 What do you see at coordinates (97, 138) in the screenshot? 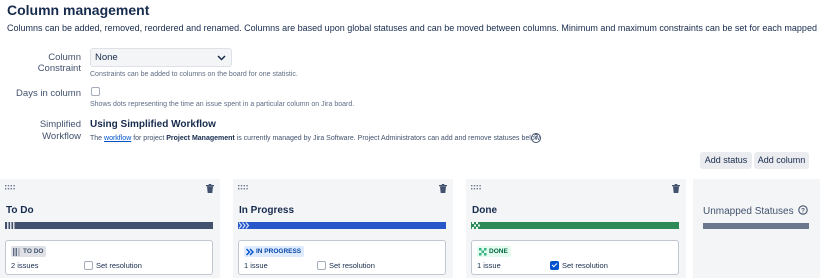
I see `workflow-text-1: The` at bounding box center [97, 138].